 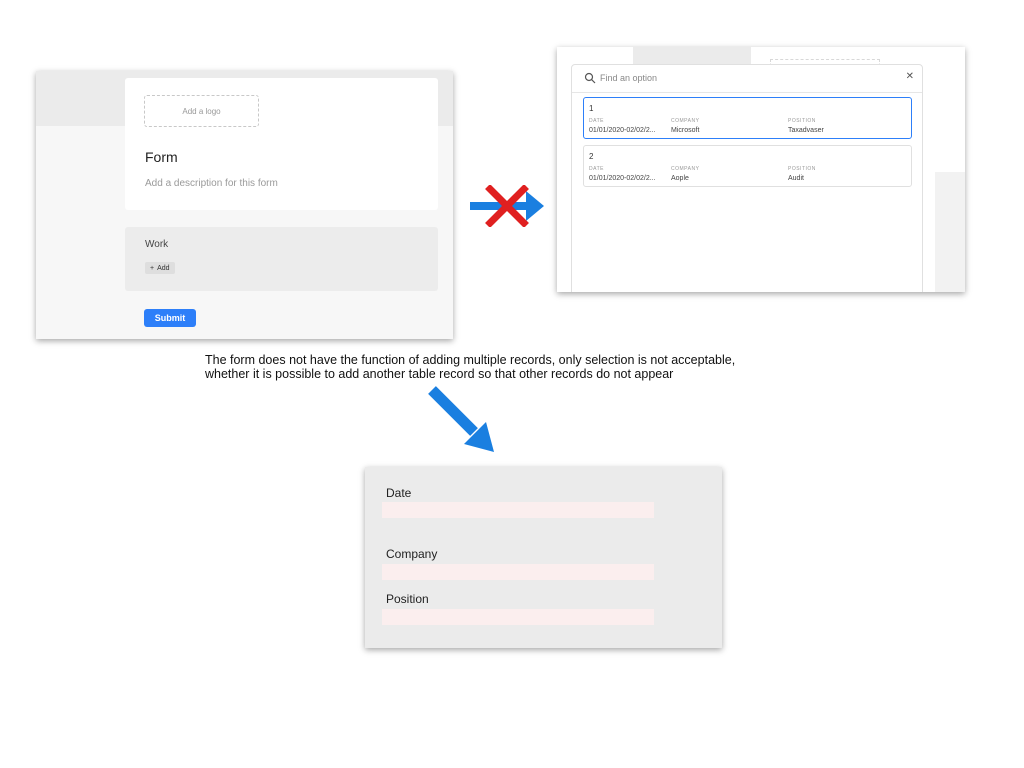 What do you see at coordinates (399, 493) in the screenshot?
I see `date-label: Date` at bounding box center [399, 493].